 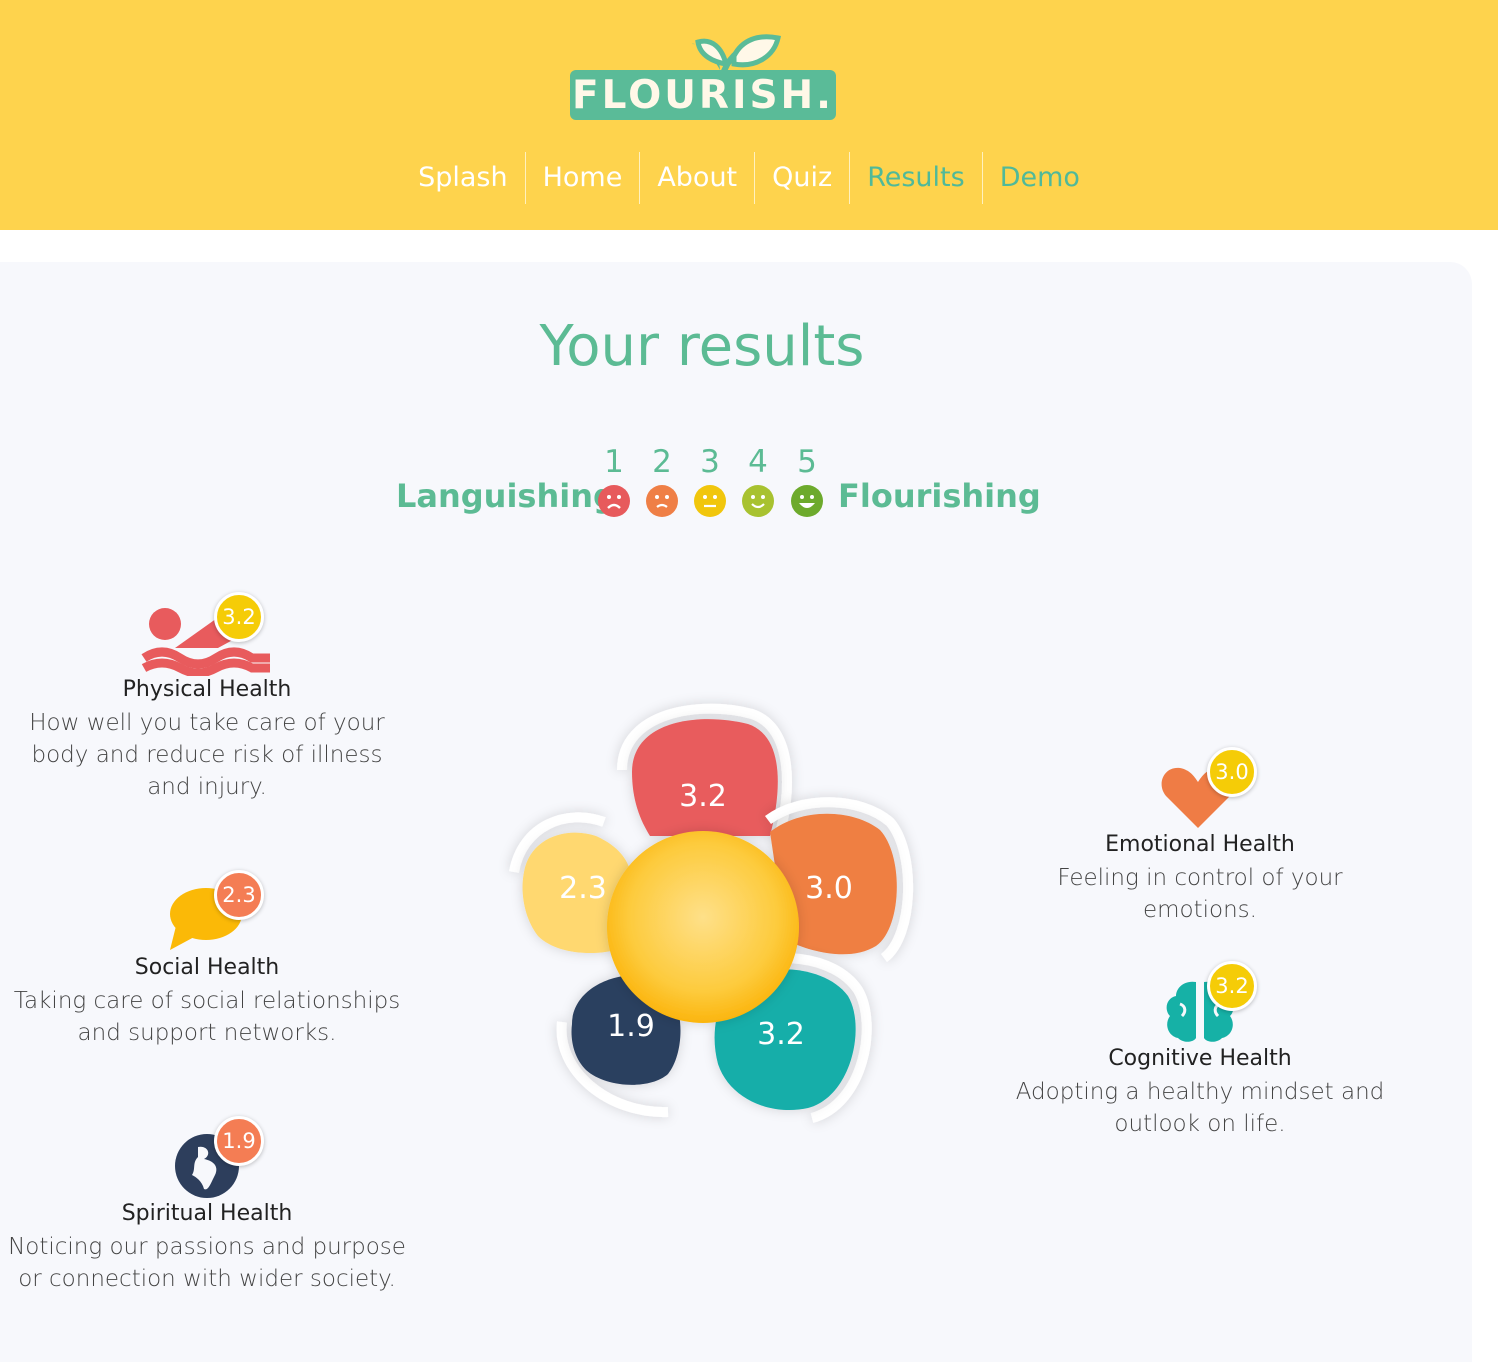 I want to click on nav-splash: Splash, so click(x=463, y=178).